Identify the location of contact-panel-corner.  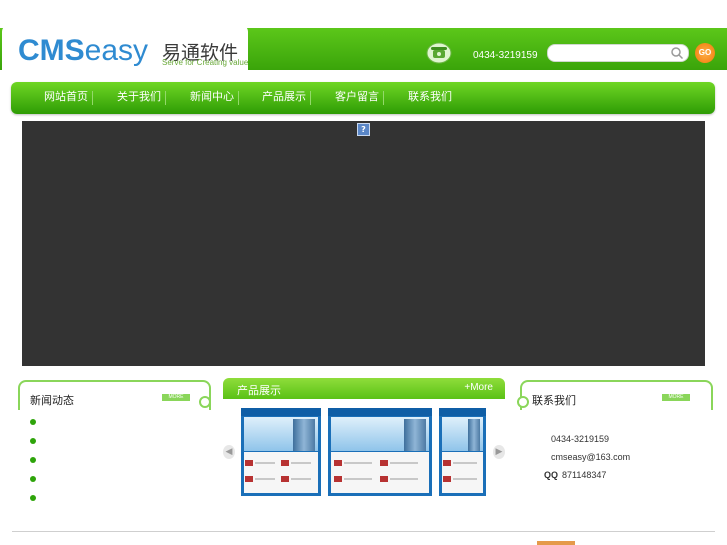
(523, 402).